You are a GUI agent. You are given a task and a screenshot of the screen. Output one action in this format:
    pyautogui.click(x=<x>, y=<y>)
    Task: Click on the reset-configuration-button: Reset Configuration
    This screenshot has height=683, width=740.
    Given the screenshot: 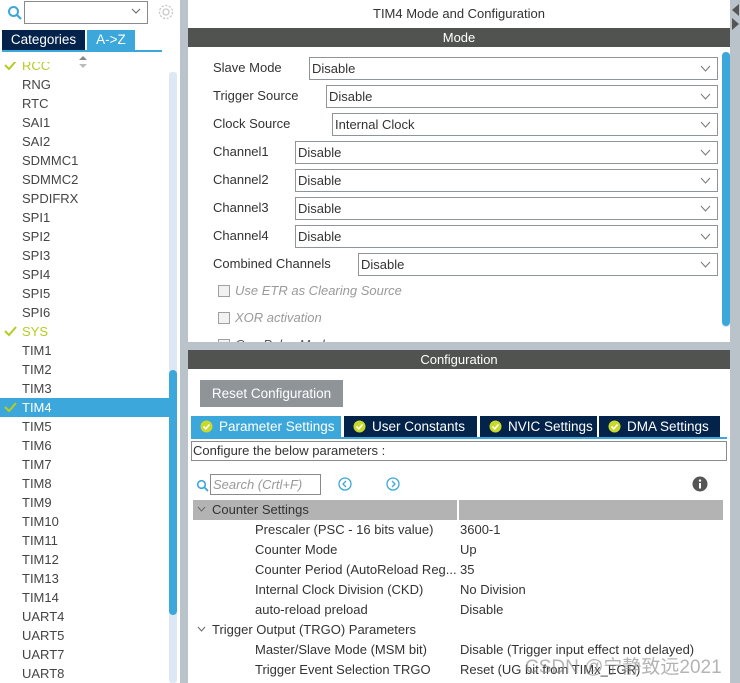 What is the action you would take?
    pyautogui.click(x=271, y=393)
    